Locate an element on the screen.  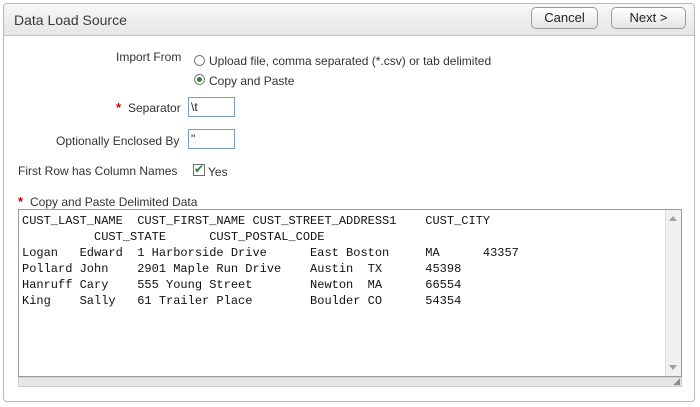
separator-label: Separator is located at coordinates (154, 108).